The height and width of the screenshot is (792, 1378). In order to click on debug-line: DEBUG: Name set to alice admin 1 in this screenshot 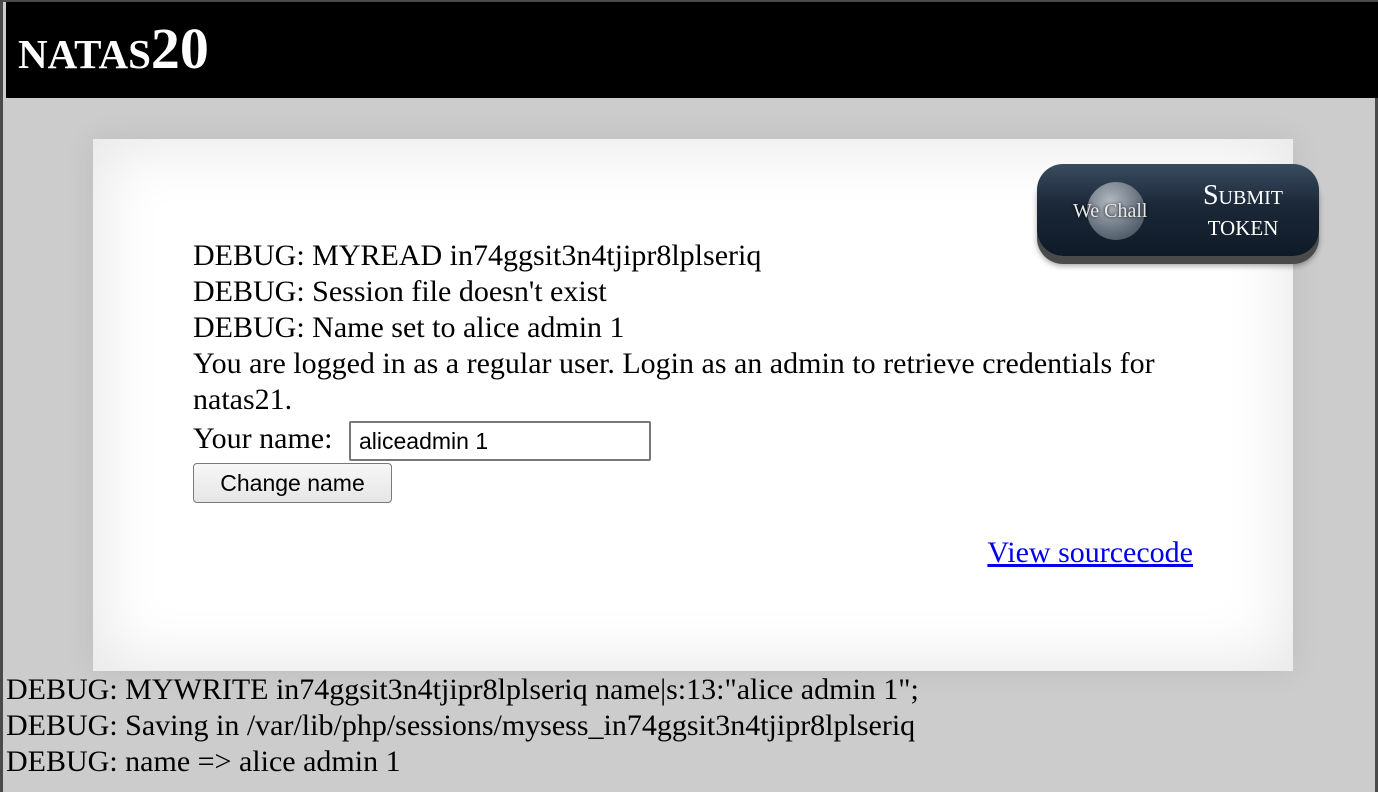, I will do `click(409, 327)`.